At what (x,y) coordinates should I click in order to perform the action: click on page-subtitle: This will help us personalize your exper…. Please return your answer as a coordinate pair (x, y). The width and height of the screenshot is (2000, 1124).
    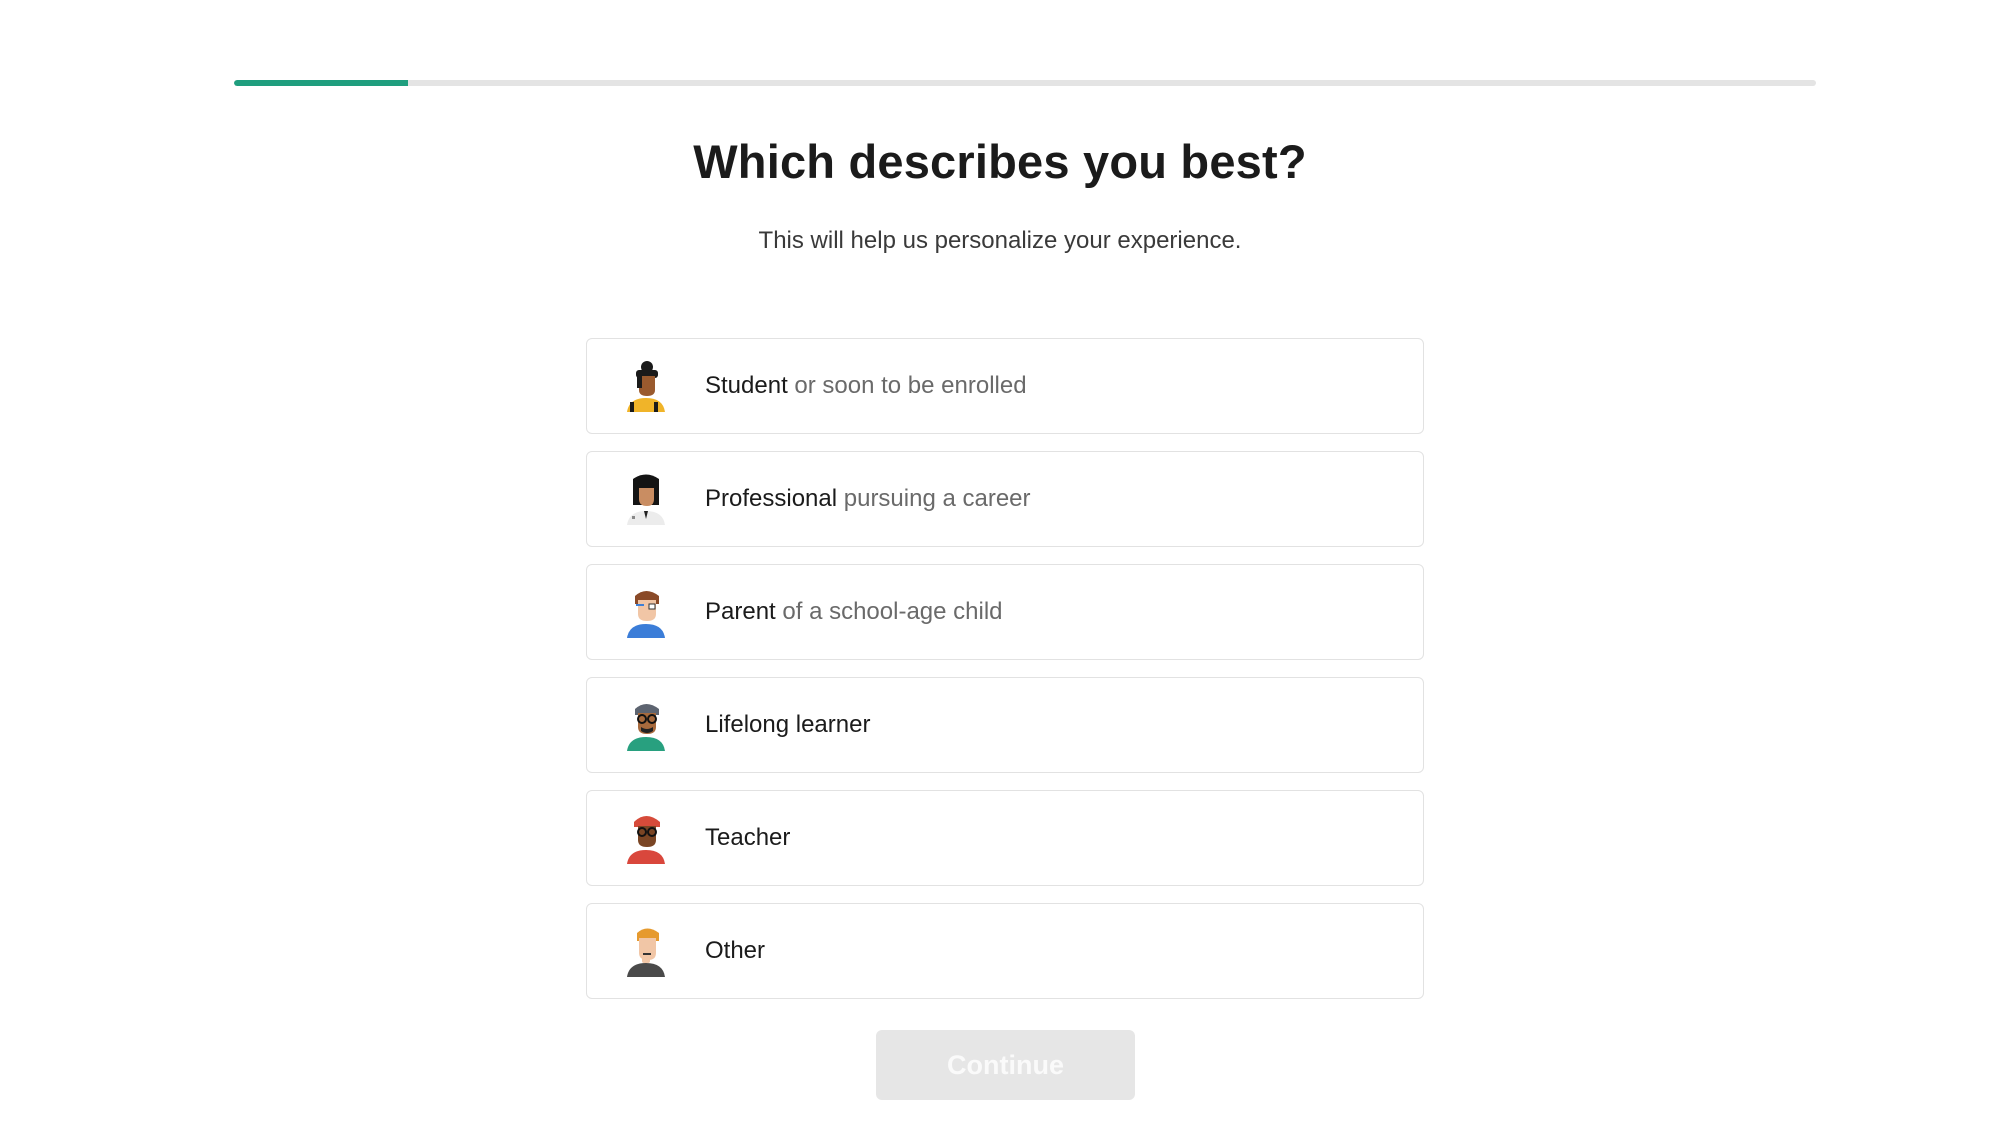
    Looking at the image, I should click on (1000, 240).